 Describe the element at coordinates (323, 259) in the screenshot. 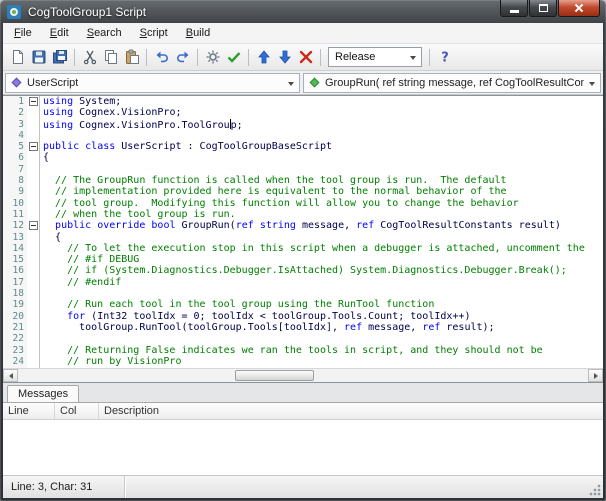

I see `code-line: // #if DEBUG` at that location.